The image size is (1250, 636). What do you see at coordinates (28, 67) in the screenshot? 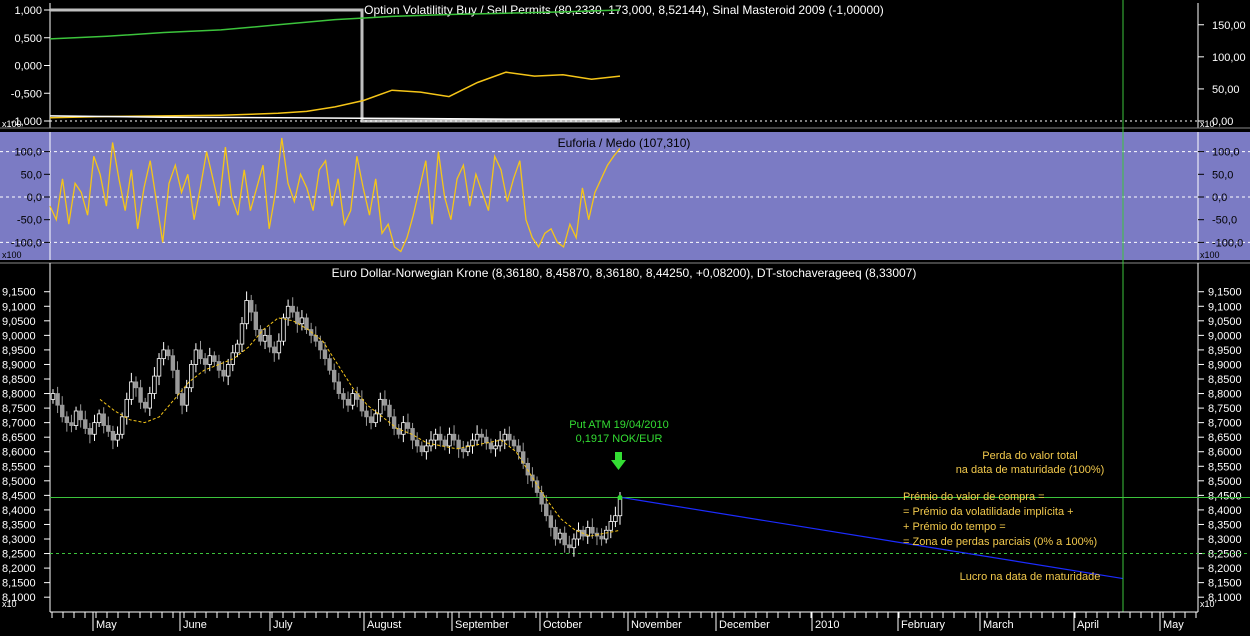
I see `top-left-tick-label: 0,000` at bounding box center [28, 67].